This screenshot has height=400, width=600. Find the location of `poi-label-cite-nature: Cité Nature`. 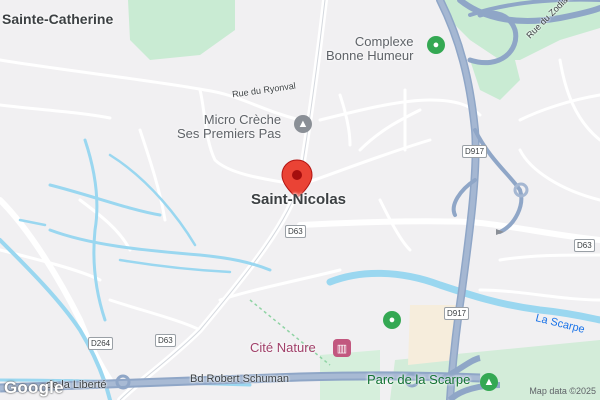

poi-label-cite-nature: Cité Nature is located at coordinates (283, 347).